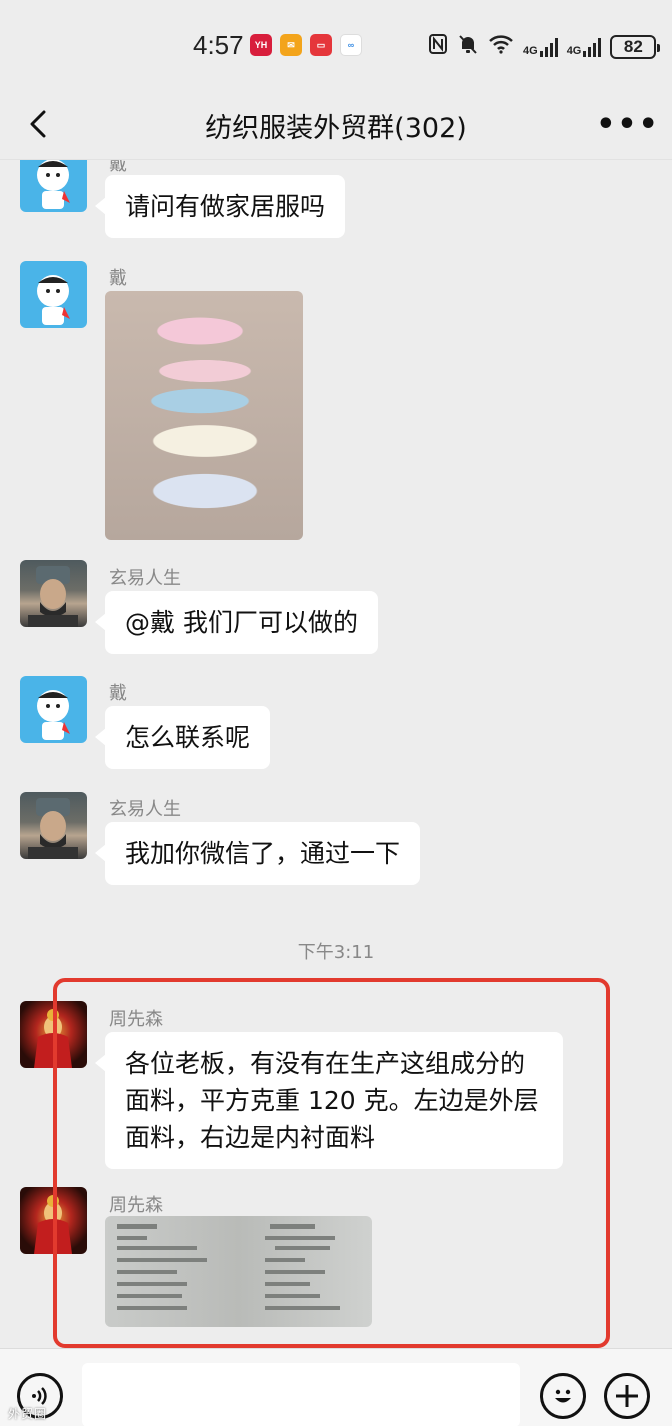  What do you see at coordinates (301, 1394) in the screenshot?
I see `message-input` at bounding box center [301, 1394].